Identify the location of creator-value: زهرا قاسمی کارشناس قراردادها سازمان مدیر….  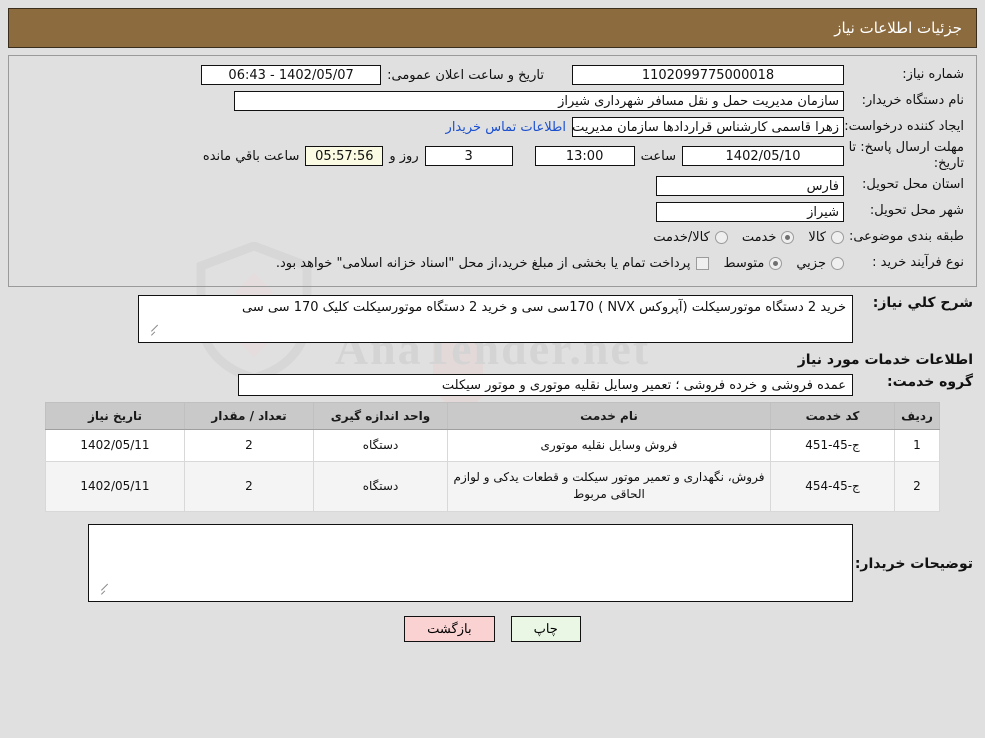
(708, 127).